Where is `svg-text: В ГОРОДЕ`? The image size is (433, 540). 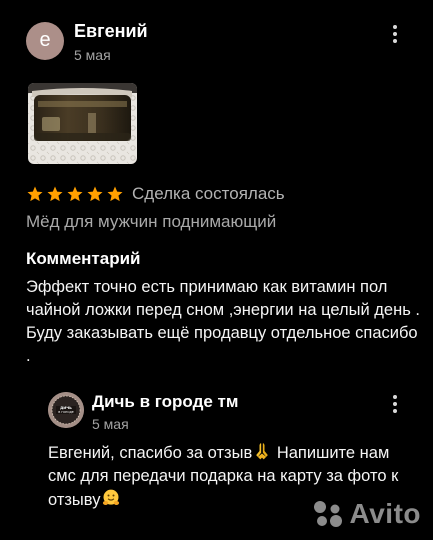
svg-text: В ГОРОДЕ is located at coordinates (66, 412).